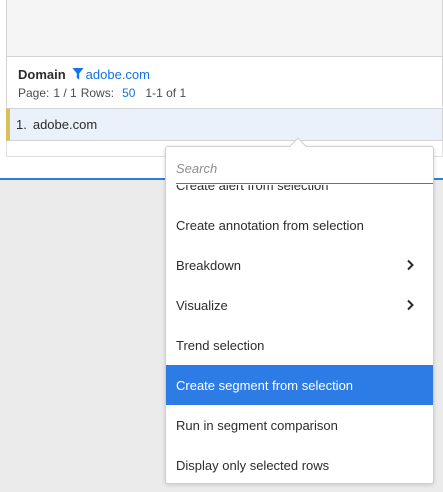  I want to click on menu-item-label: Run in segment comparison, so click(257, 425).